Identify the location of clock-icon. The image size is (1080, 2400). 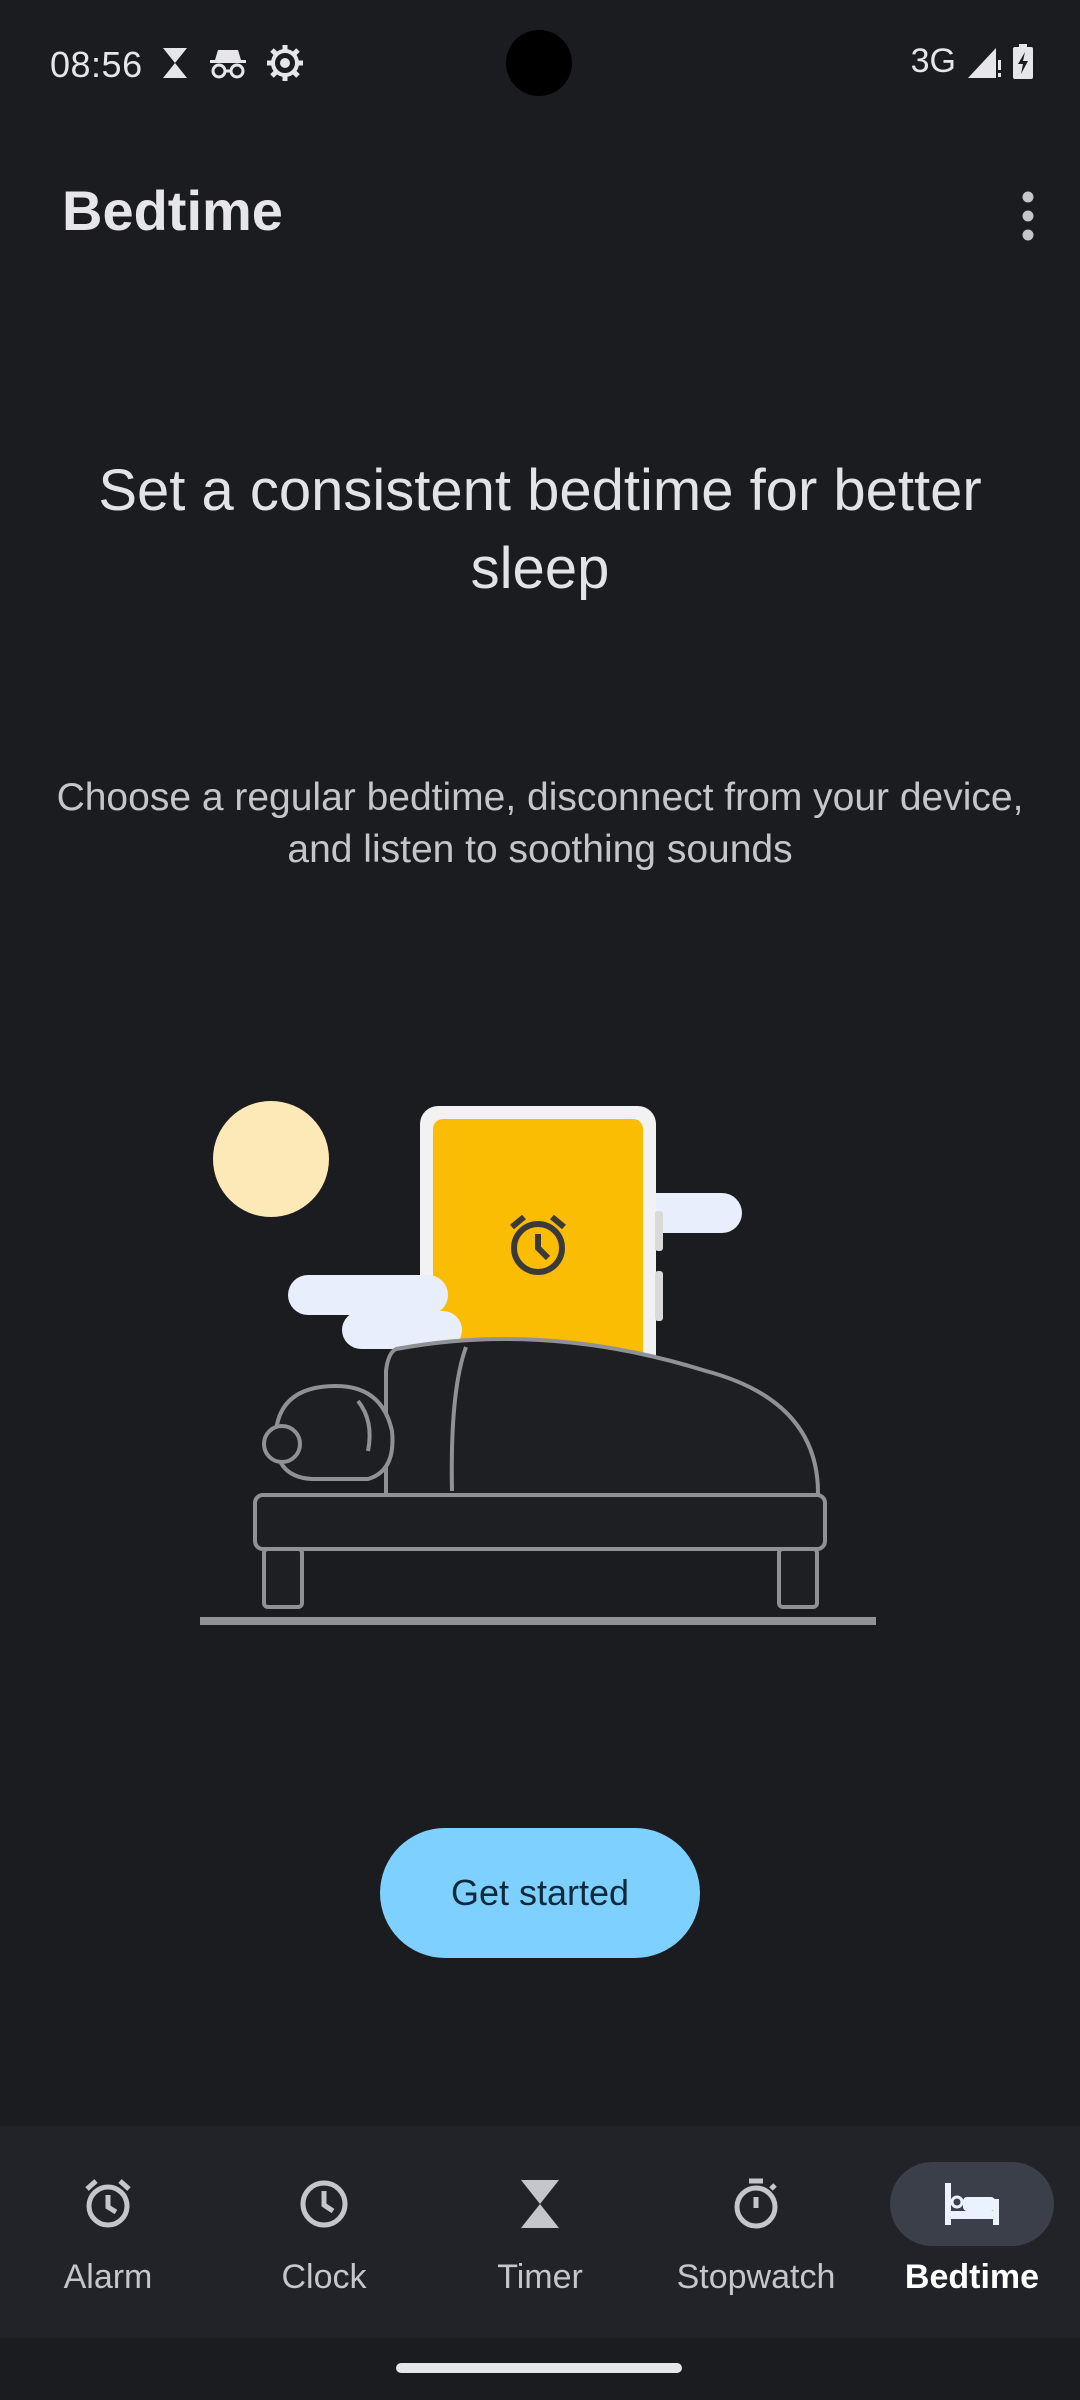
(324, 2204).